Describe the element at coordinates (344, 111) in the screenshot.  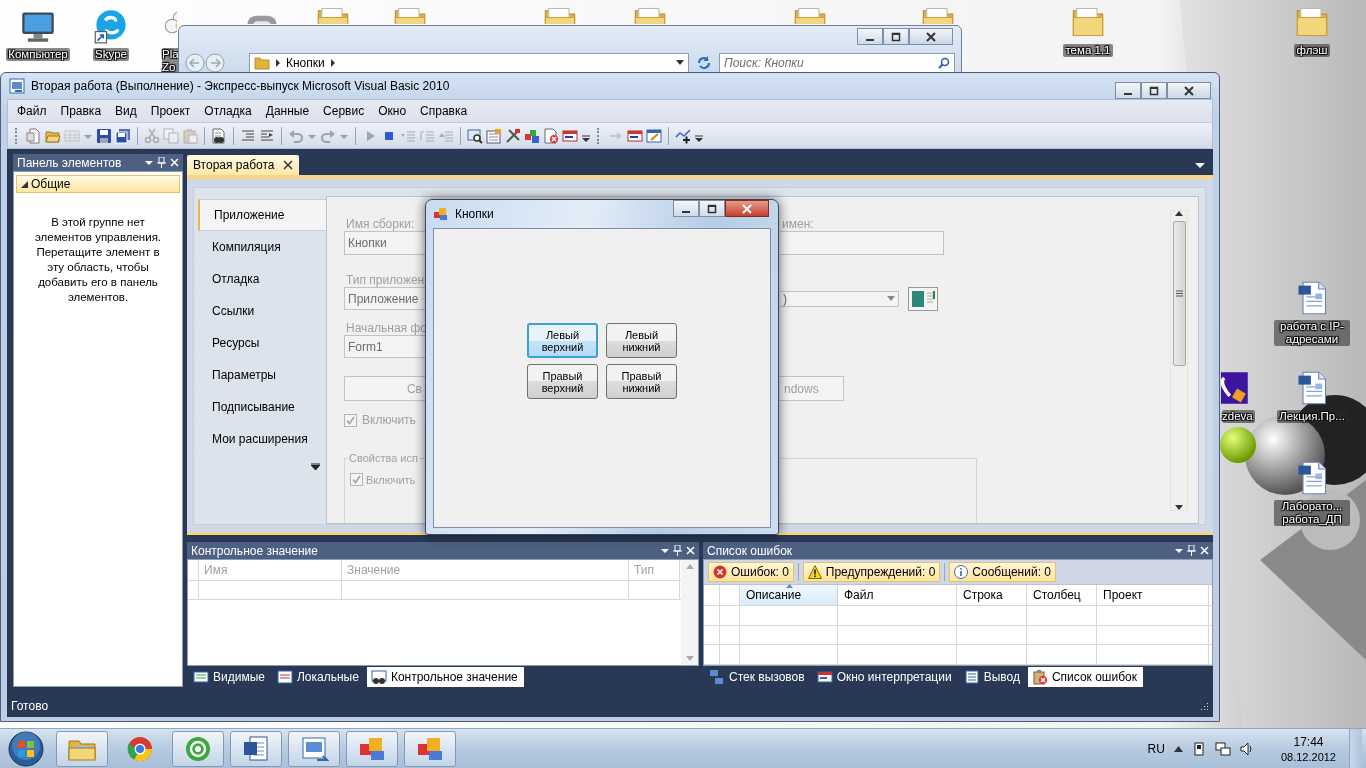
I see `menu-item: Сервис` at that location.